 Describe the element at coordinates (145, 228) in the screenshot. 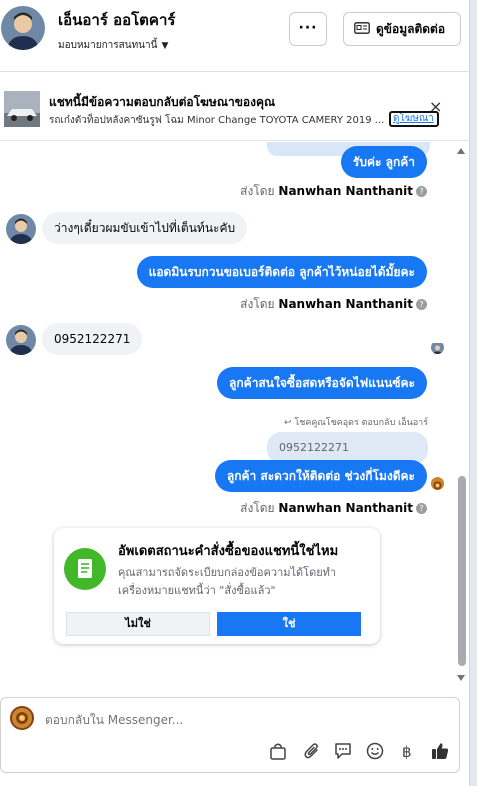

I see `incoming-message: ว่างๆเดี๋ยวผมขับเข้าไปที่เต็นท์นะคับ` at that location.